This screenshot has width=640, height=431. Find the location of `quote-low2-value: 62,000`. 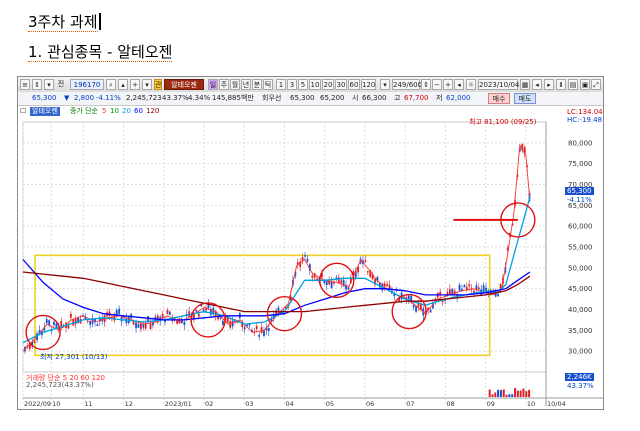

quote-low2-value: 62,000 is located at coordinates (458, 98).